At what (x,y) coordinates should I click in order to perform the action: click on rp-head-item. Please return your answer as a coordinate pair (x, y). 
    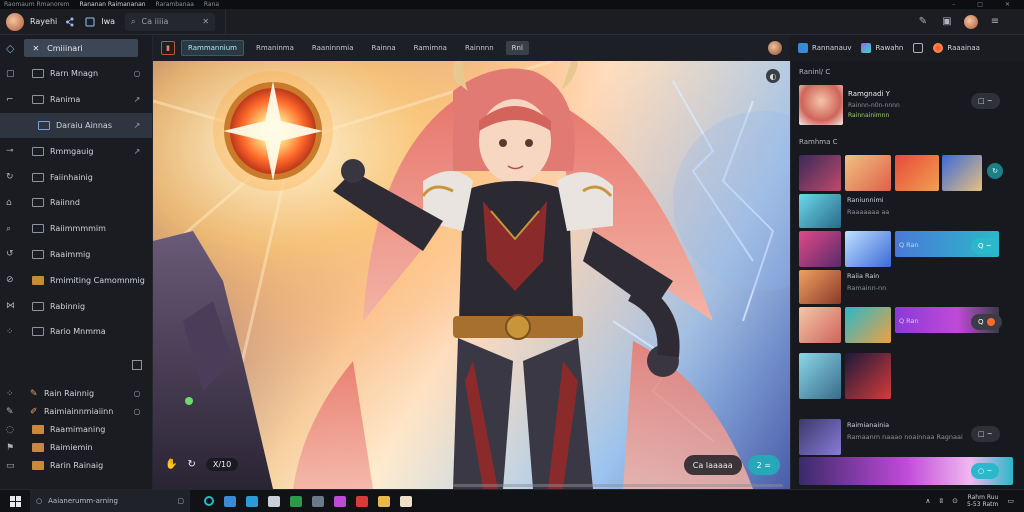
    Looking at the image, I should click on (918, 48).